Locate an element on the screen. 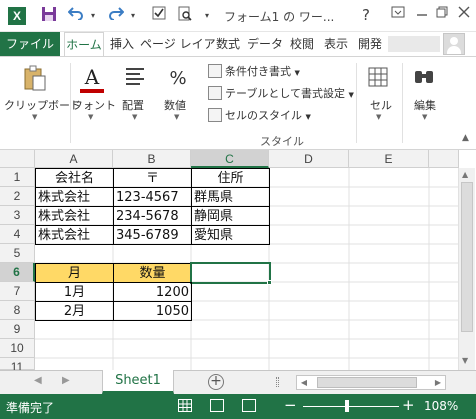  table-header-cell: 数量 is located at coordinates (152, 273).